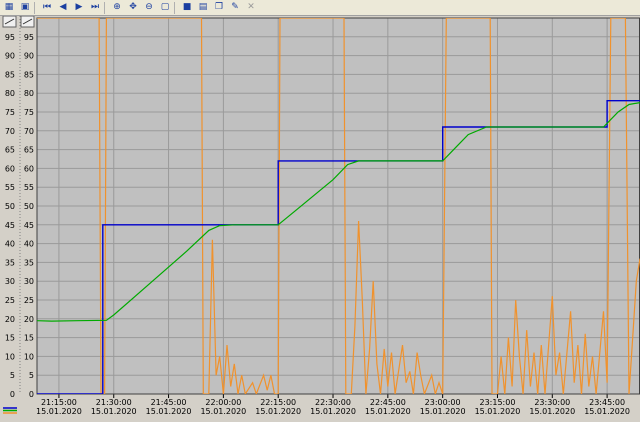 The width and height of the screenshot is (640, 422). I want to click on x-tick-time-label: 23:15:00, so click(498, 402).